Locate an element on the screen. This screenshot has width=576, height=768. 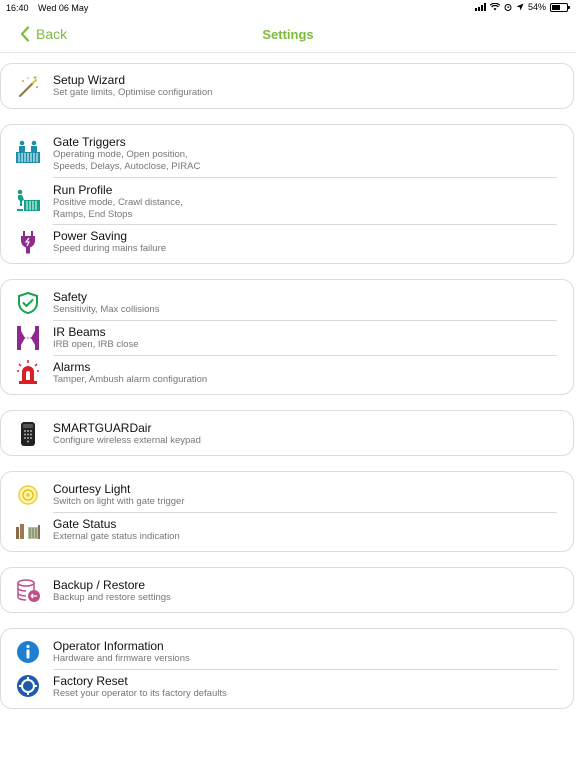
gate-triggers-title: Gate Triggers is located at coordinates (89, 142).